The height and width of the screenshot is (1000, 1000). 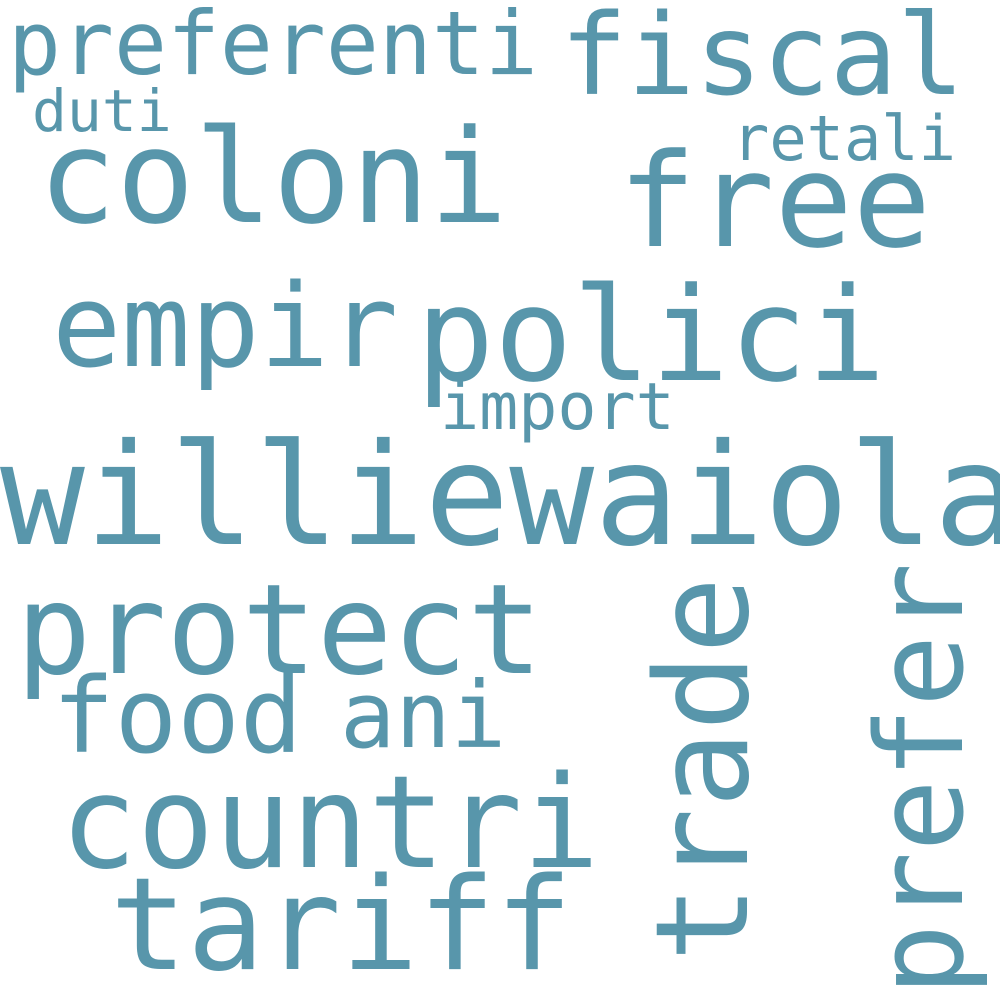 I want to click on word-preferenti: preferenti, so click(x=273, y=47).